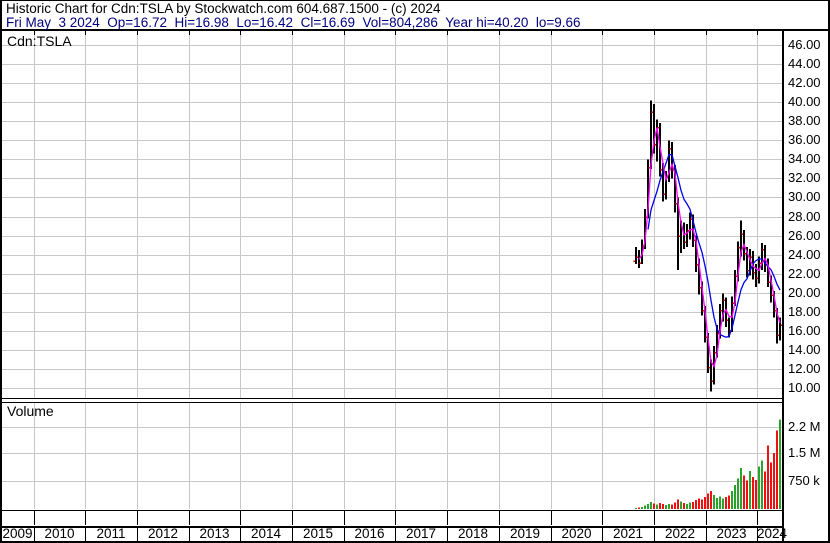 This screenshot has height=543, width=830. I want to click on price-axis-label: 18.00, so click(804, 311).